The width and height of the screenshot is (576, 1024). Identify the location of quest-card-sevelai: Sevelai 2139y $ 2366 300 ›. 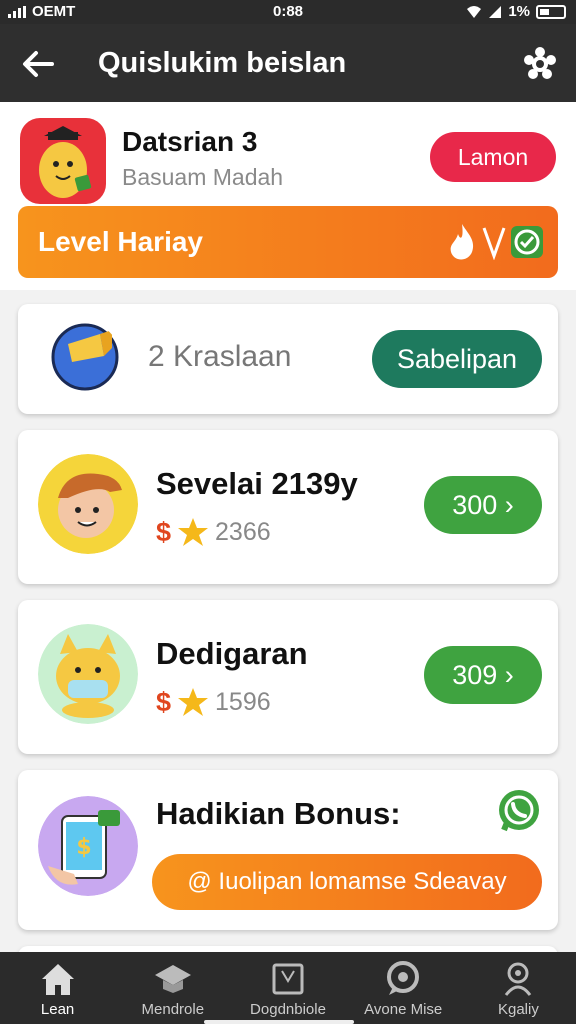
(288, 507).